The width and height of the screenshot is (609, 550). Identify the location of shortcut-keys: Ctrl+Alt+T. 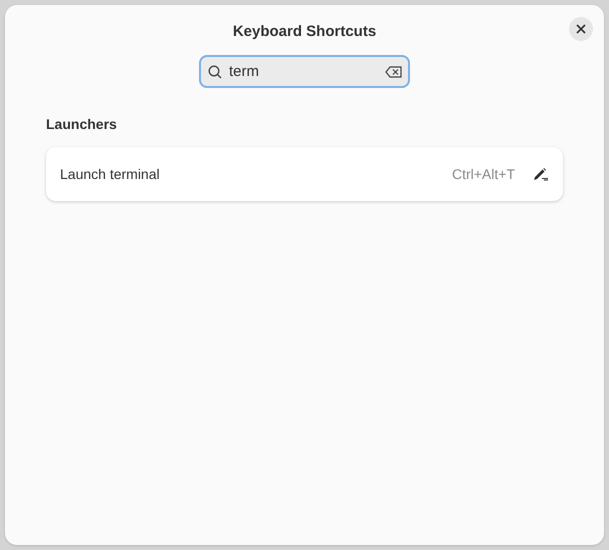
(483, 174).